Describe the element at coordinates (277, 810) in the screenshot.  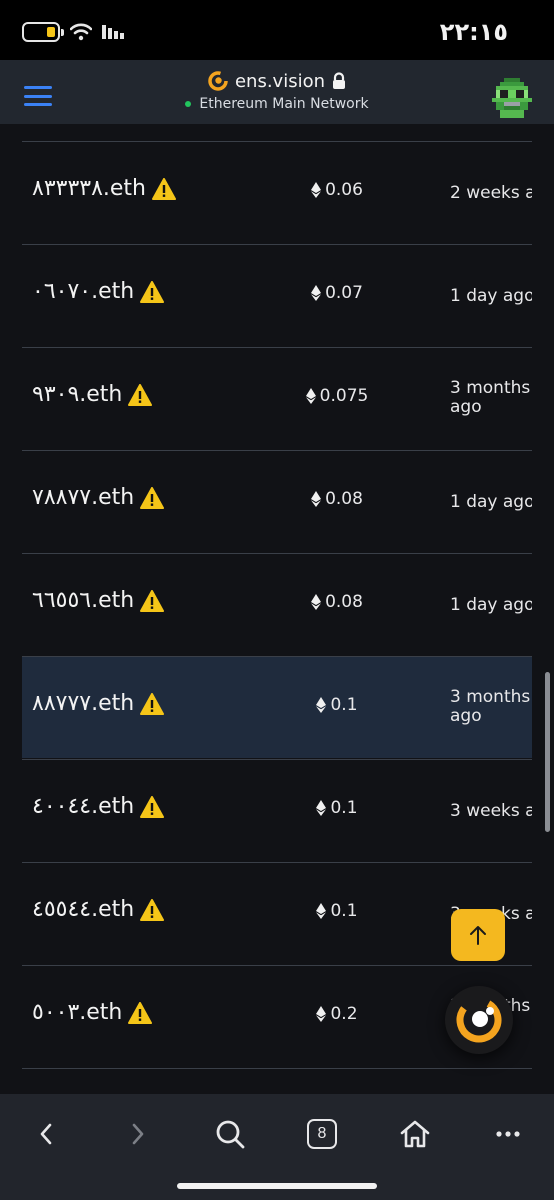
I see `listing-row: ٤٠٠٤٤.eth 0.1 3 weeks ago` at that location.